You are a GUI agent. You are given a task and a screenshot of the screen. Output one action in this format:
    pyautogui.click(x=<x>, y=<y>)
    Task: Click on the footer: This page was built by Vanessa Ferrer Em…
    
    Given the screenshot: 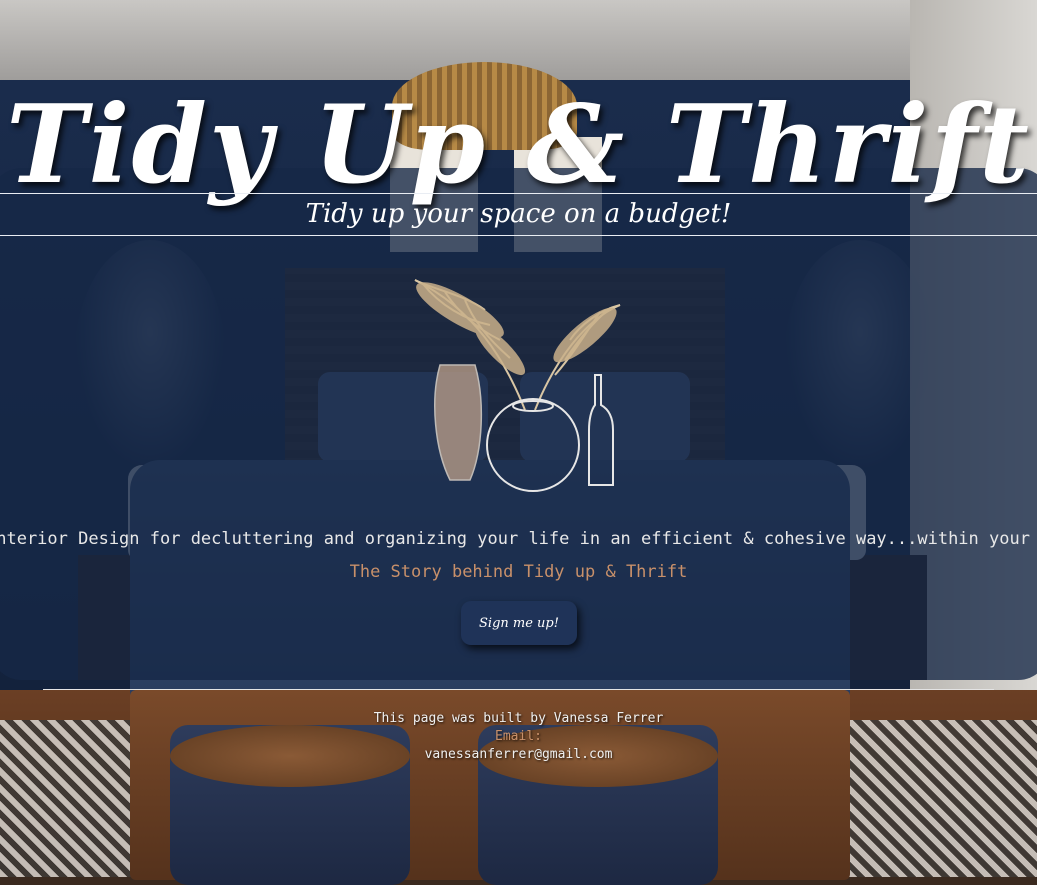 What is the action you would take?
    pyautogui.click(x=518, y=737)
    